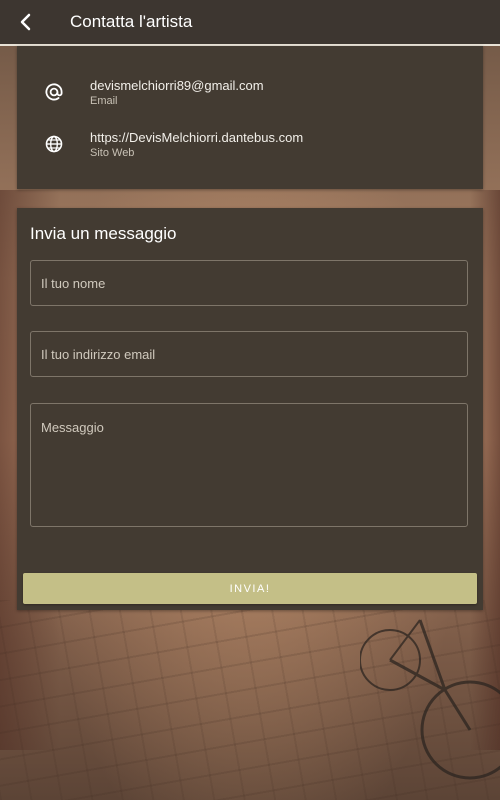 The image size is (500, 800). Describe the element at coordinates (104, 101) in the screenshot. I see `contact-email-label: Email` at that location.